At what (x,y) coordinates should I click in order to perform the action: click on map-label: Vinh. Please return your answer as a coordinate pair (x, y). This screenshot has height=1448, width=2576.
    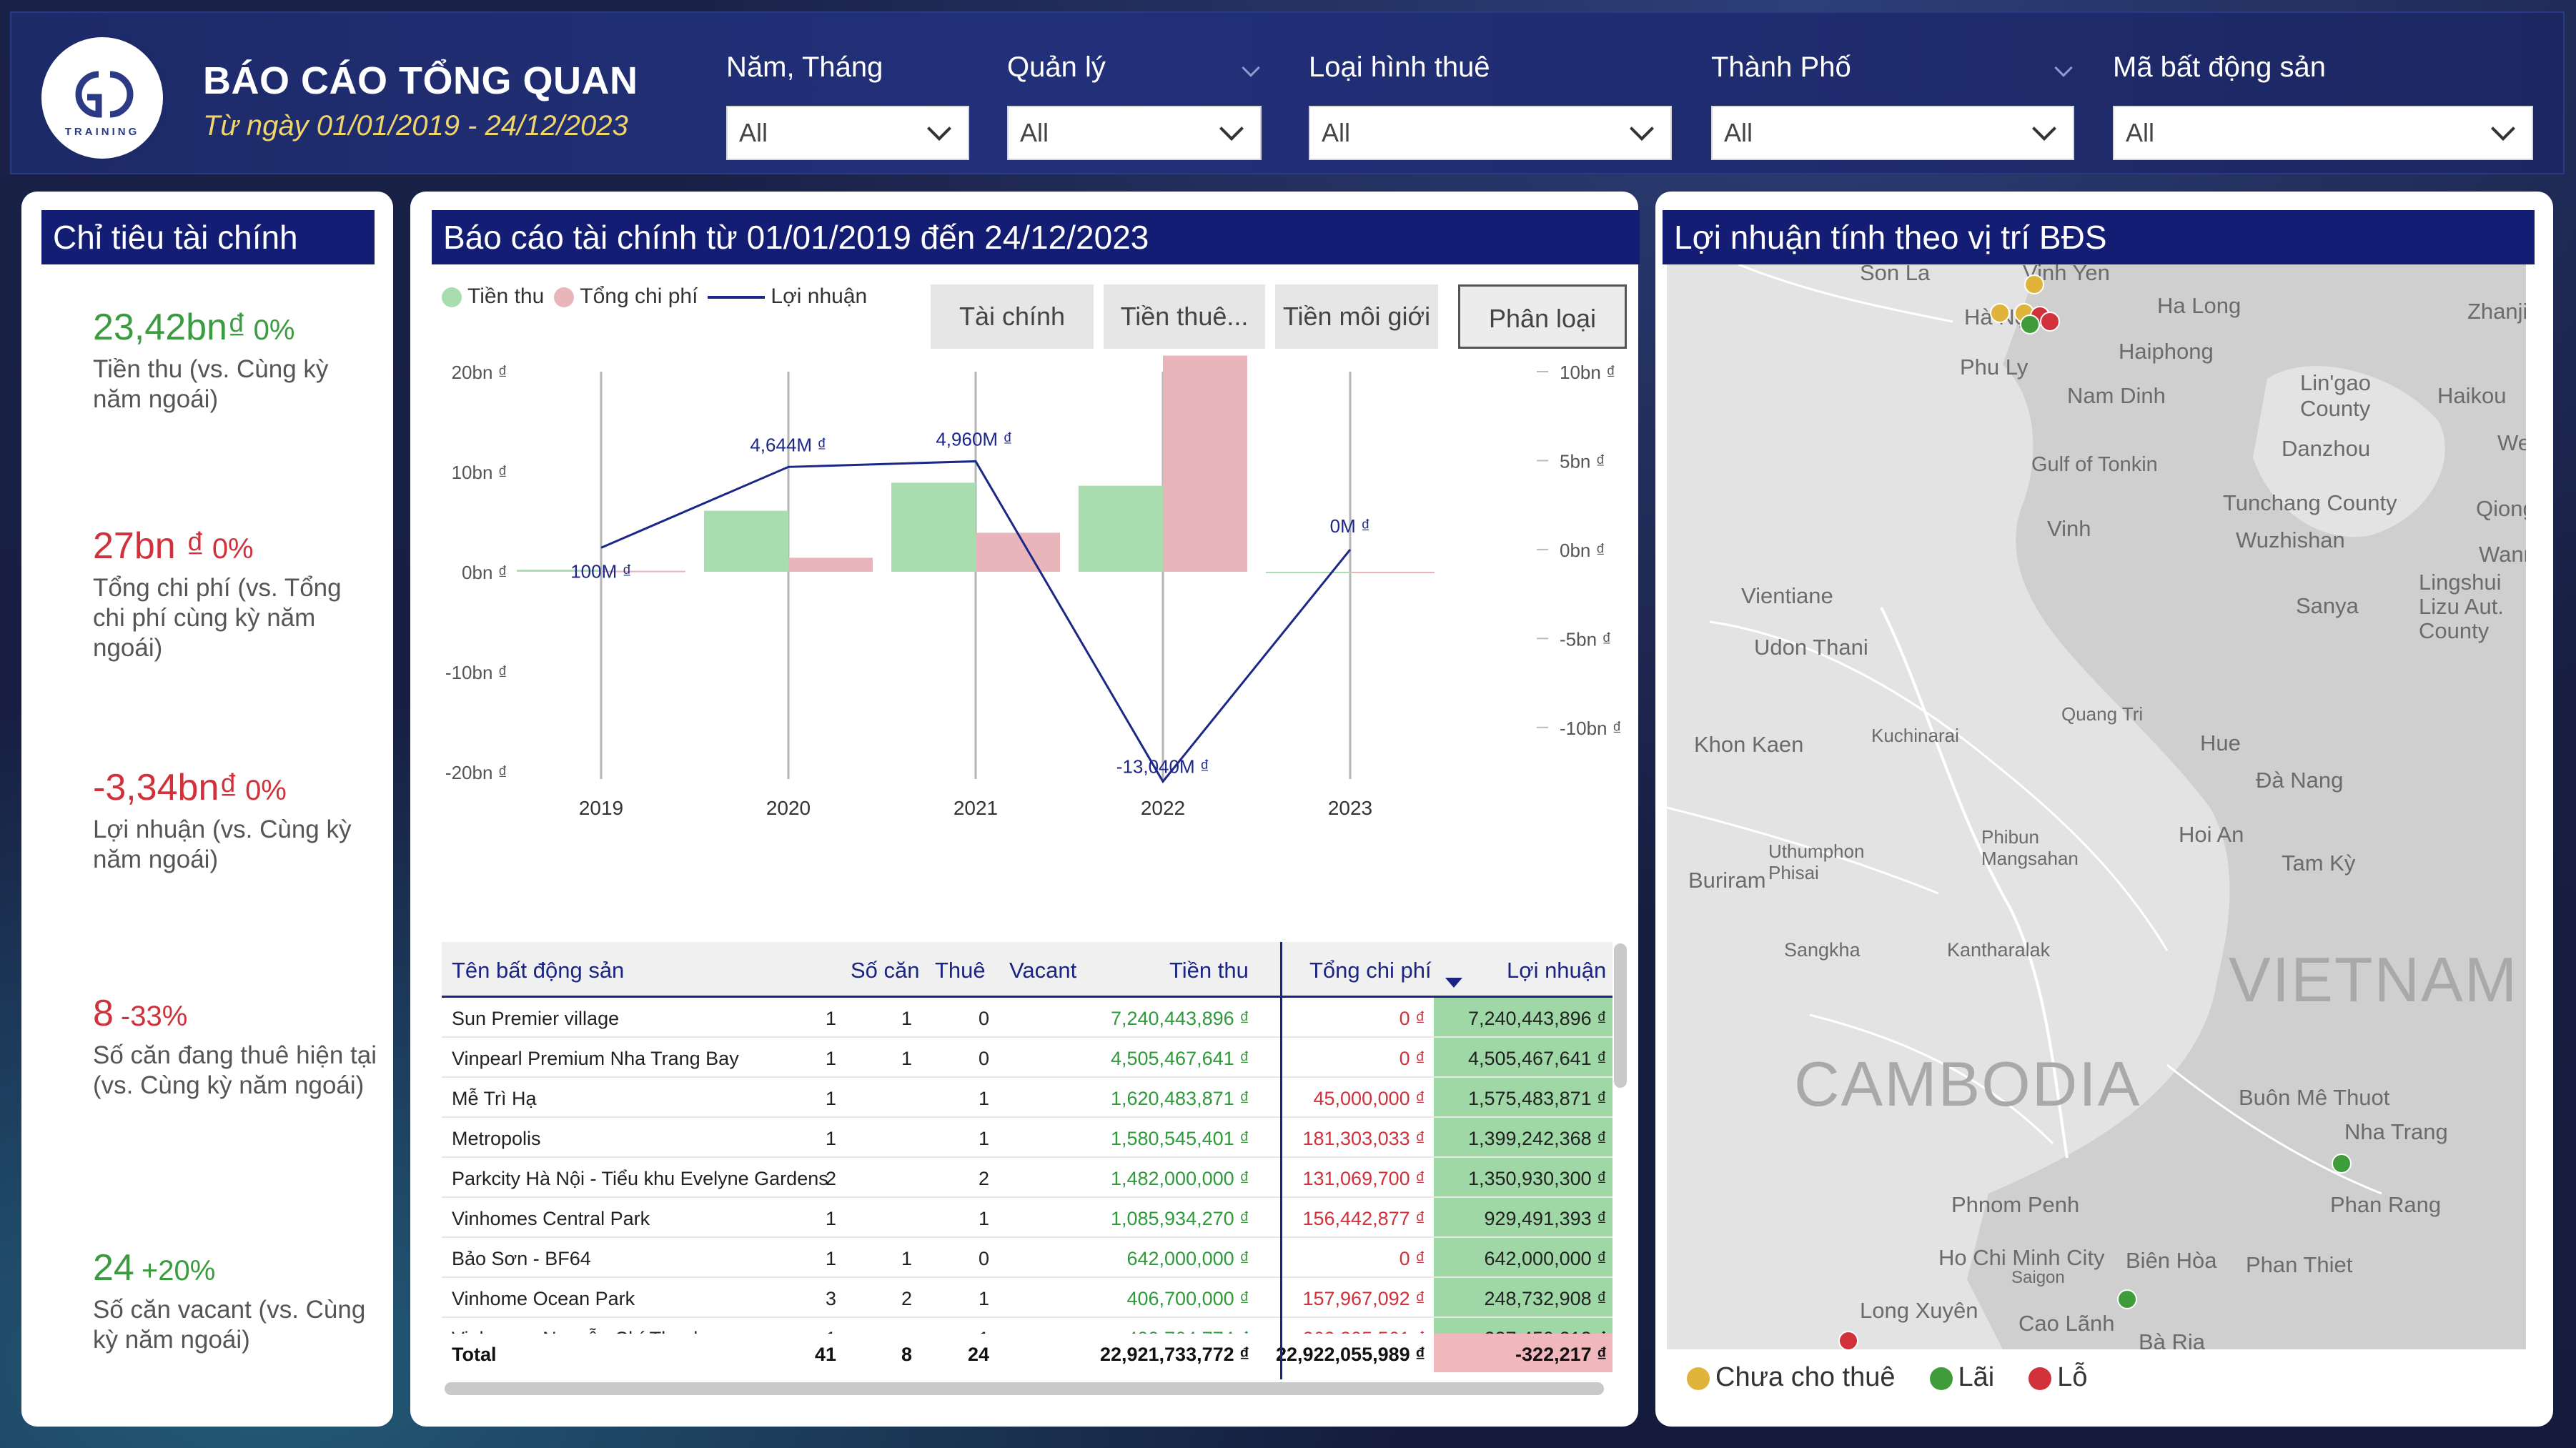
    Looking at the image, I should click on (2069, 528).